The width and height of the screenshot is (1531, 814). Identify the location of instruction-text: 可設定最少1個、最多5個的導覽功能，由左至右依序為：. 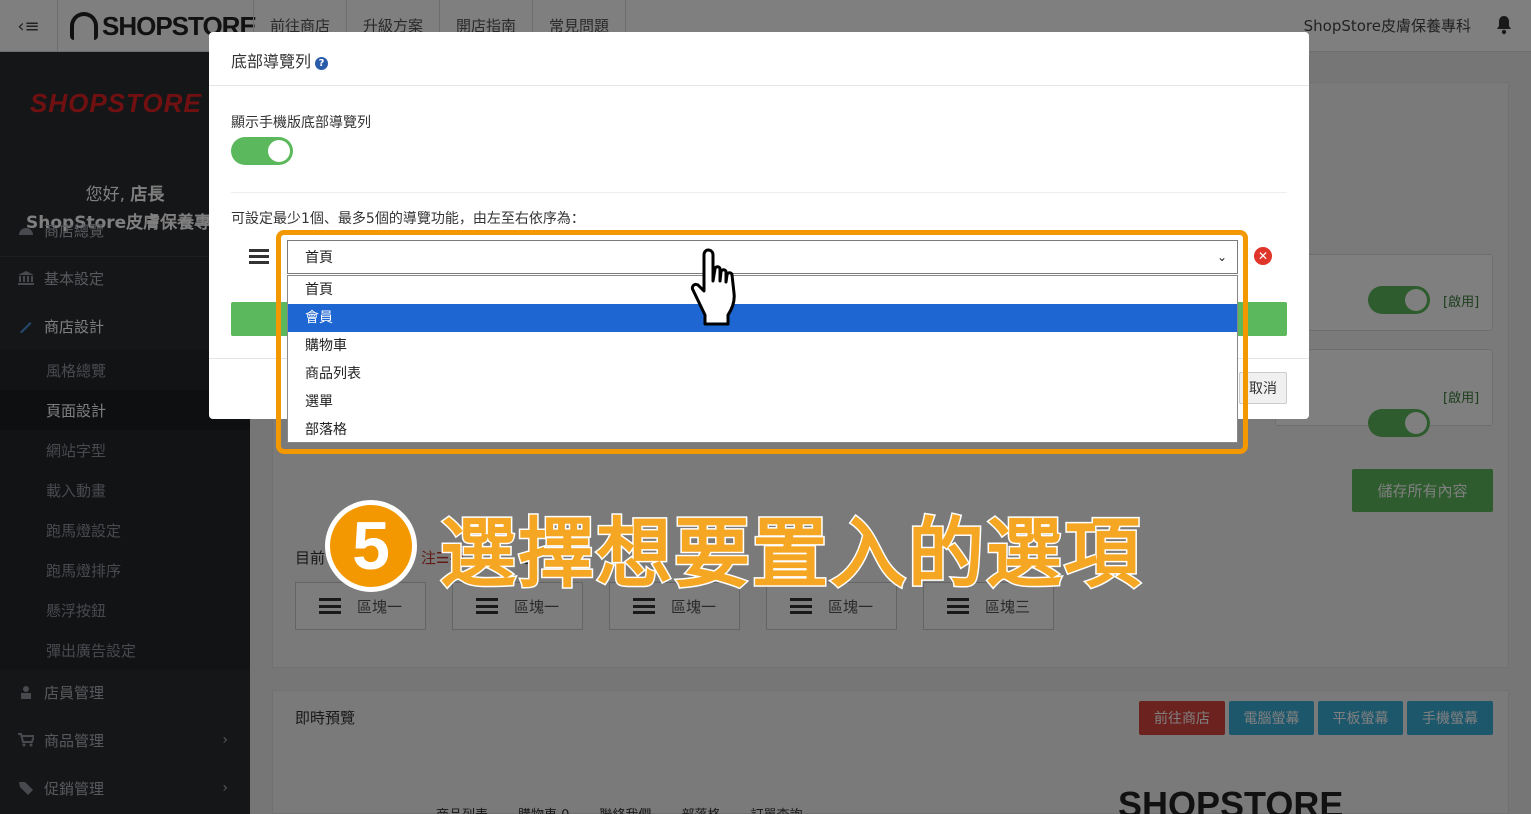
(408, 219).